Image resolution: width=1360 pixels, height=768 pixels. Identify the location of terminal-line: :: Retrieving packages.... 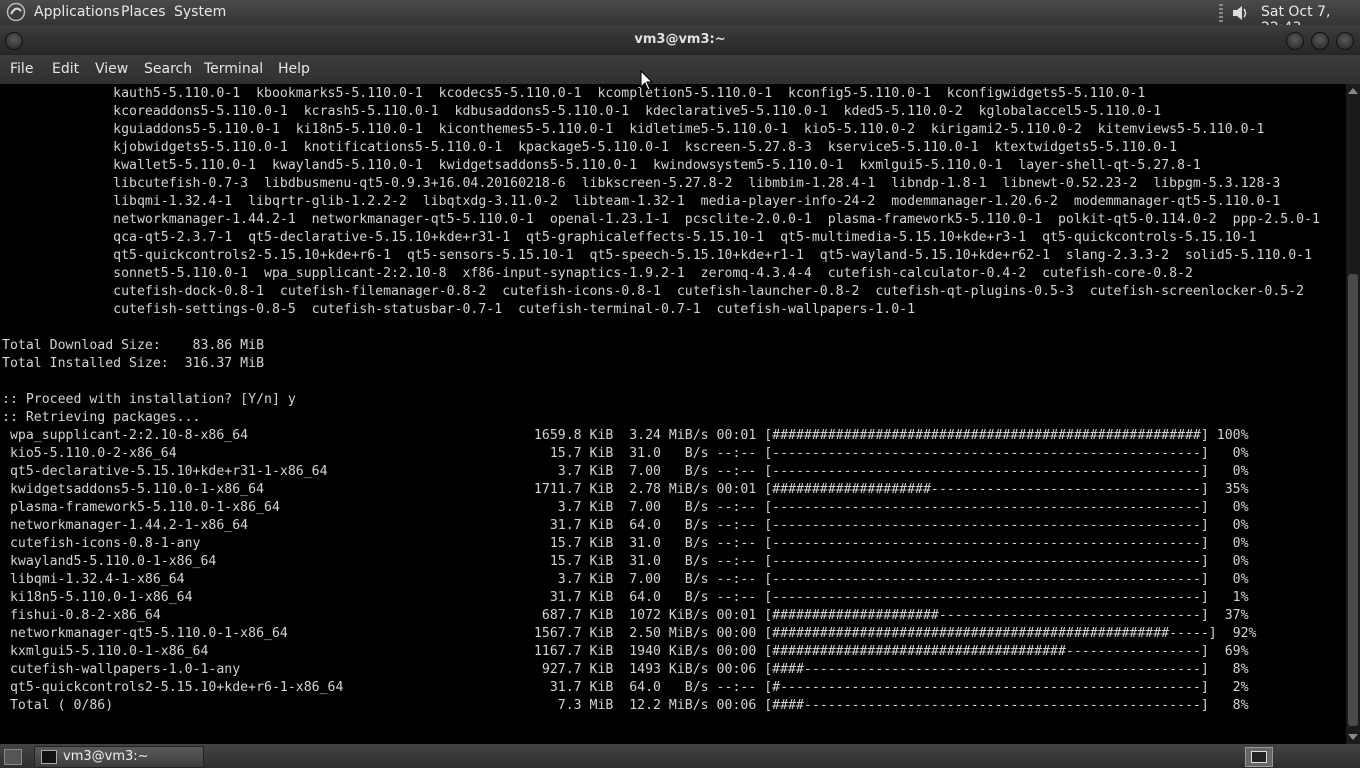
(101, 417).